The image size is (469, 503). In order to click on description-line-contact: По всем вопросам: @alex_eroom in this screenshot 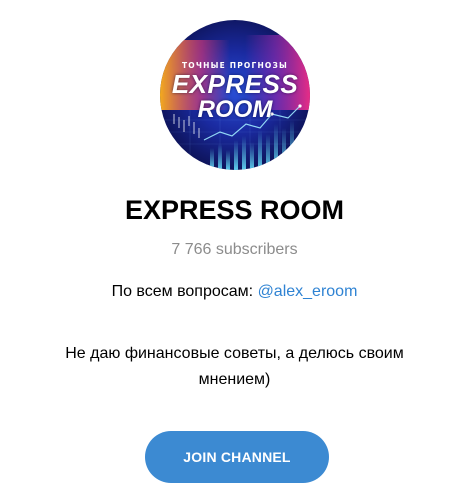, I will do `click(234, 292)`.